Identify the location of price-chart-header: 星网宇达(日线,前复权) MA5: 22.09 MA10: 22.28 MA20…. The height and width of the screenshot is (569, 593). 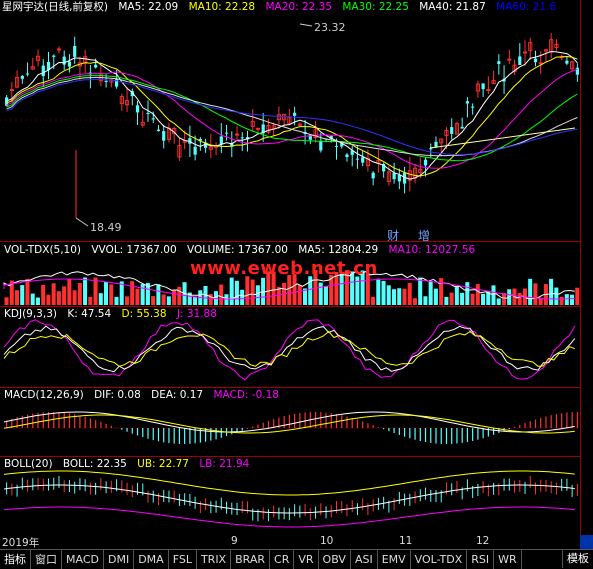
(282, 7).